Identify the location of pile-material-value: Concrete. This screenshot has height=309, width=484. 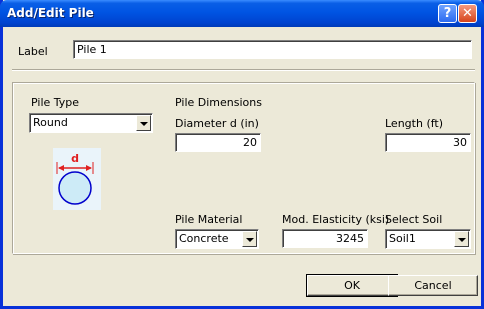
(204, 238).